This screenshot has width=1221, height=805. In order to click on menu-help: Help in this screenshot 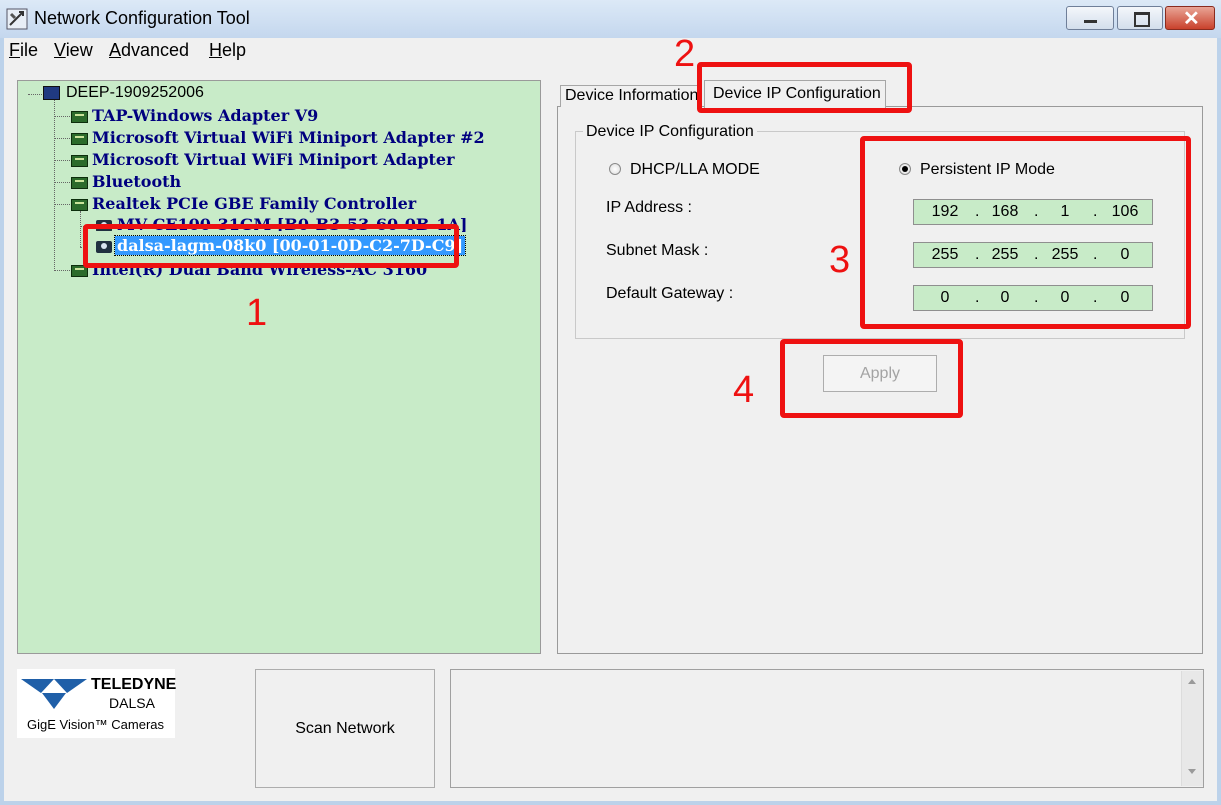, I will do `click(227, 50)`.